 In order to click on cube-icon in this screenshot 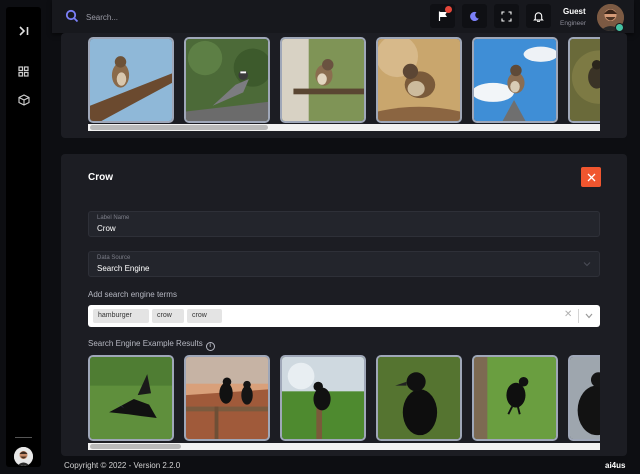, I will do `click(23, 100)`.